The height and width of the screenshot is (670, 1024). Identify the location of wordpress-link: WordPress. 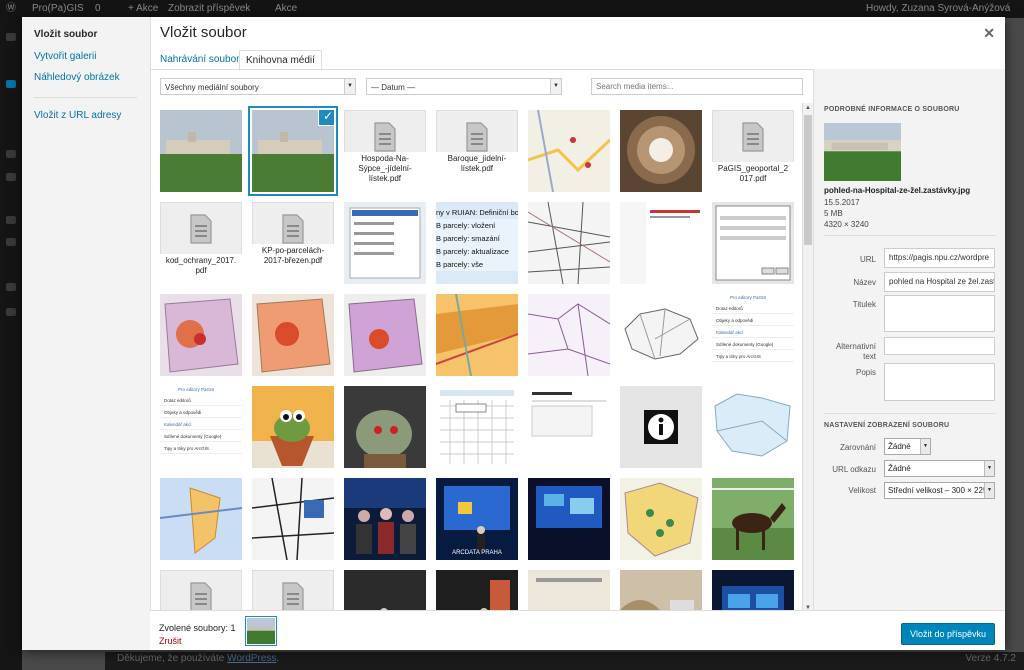
(251, 658).